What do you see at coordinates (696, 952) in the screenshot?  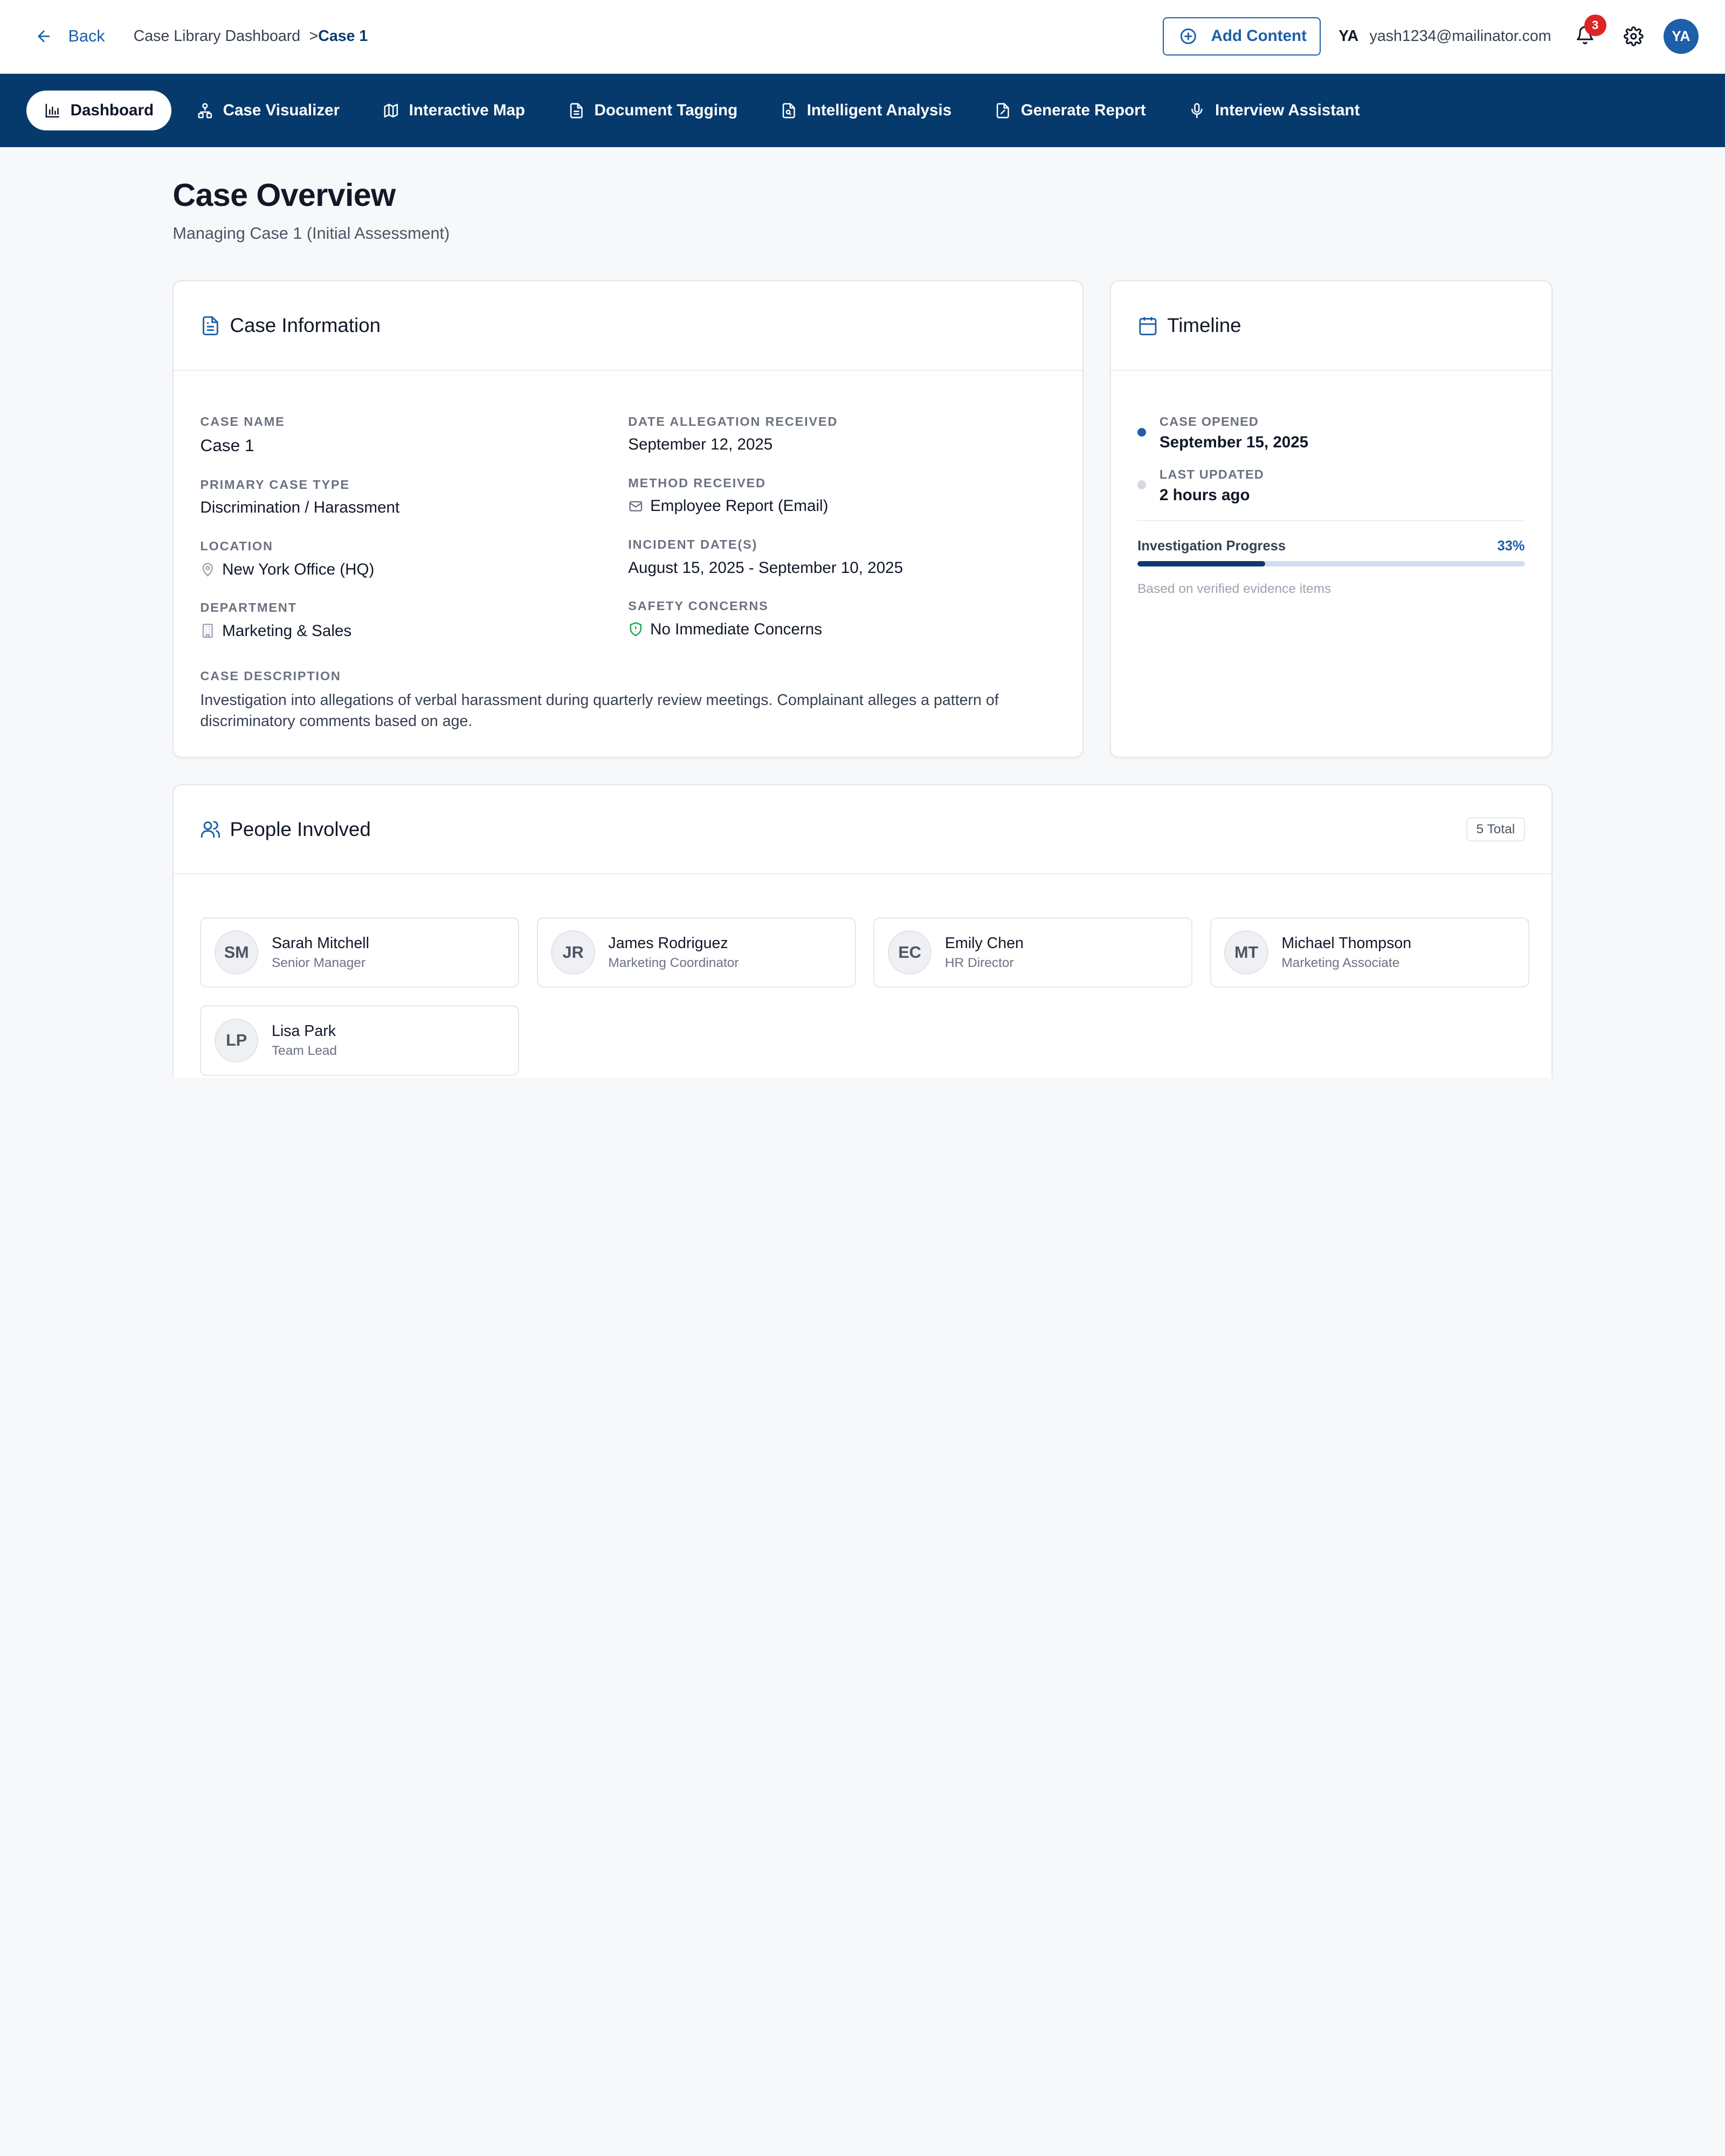 I see `person-card: JR James Rodriguez Marketing Coordinator` at bounding box center [696, 952].